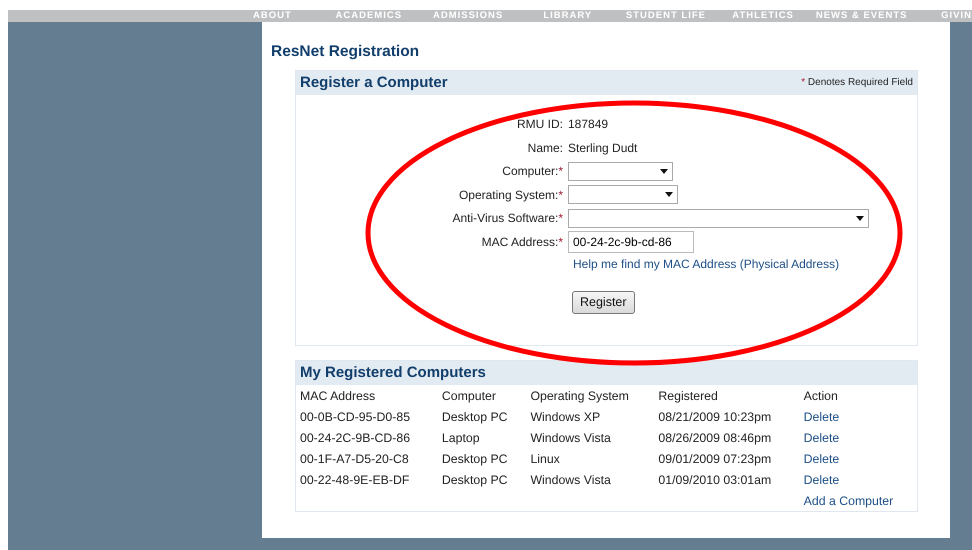 Image resolution: width=972 pixels, height=550 pixels. I want to click on field-value: Sterling Dudt, so click(603, 148).